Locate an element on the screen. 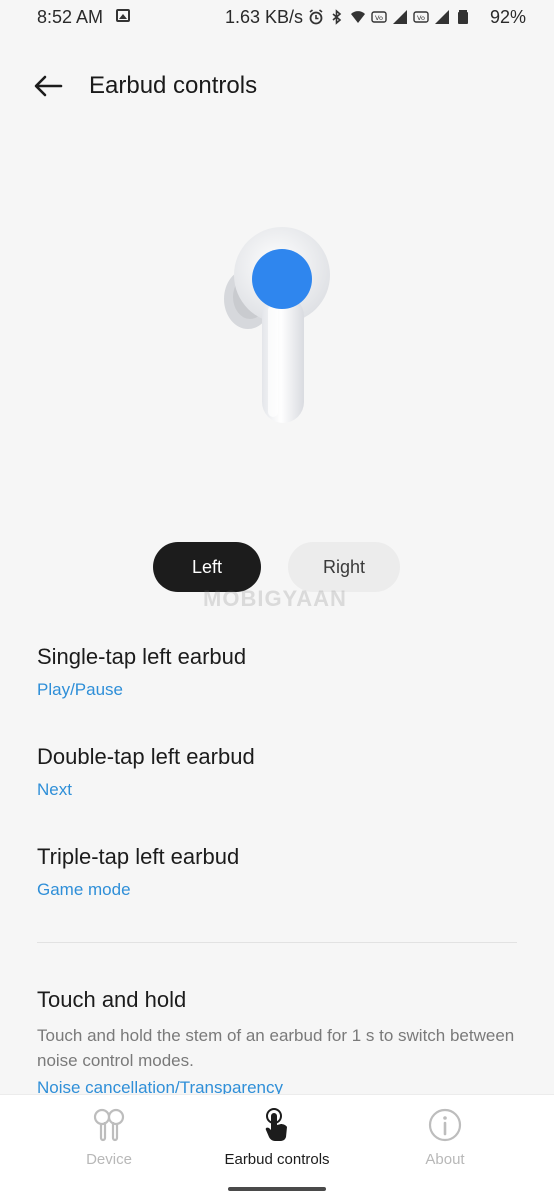  bottom-navigation: Device Earbud controls About is located at coordinates (277, 1147).